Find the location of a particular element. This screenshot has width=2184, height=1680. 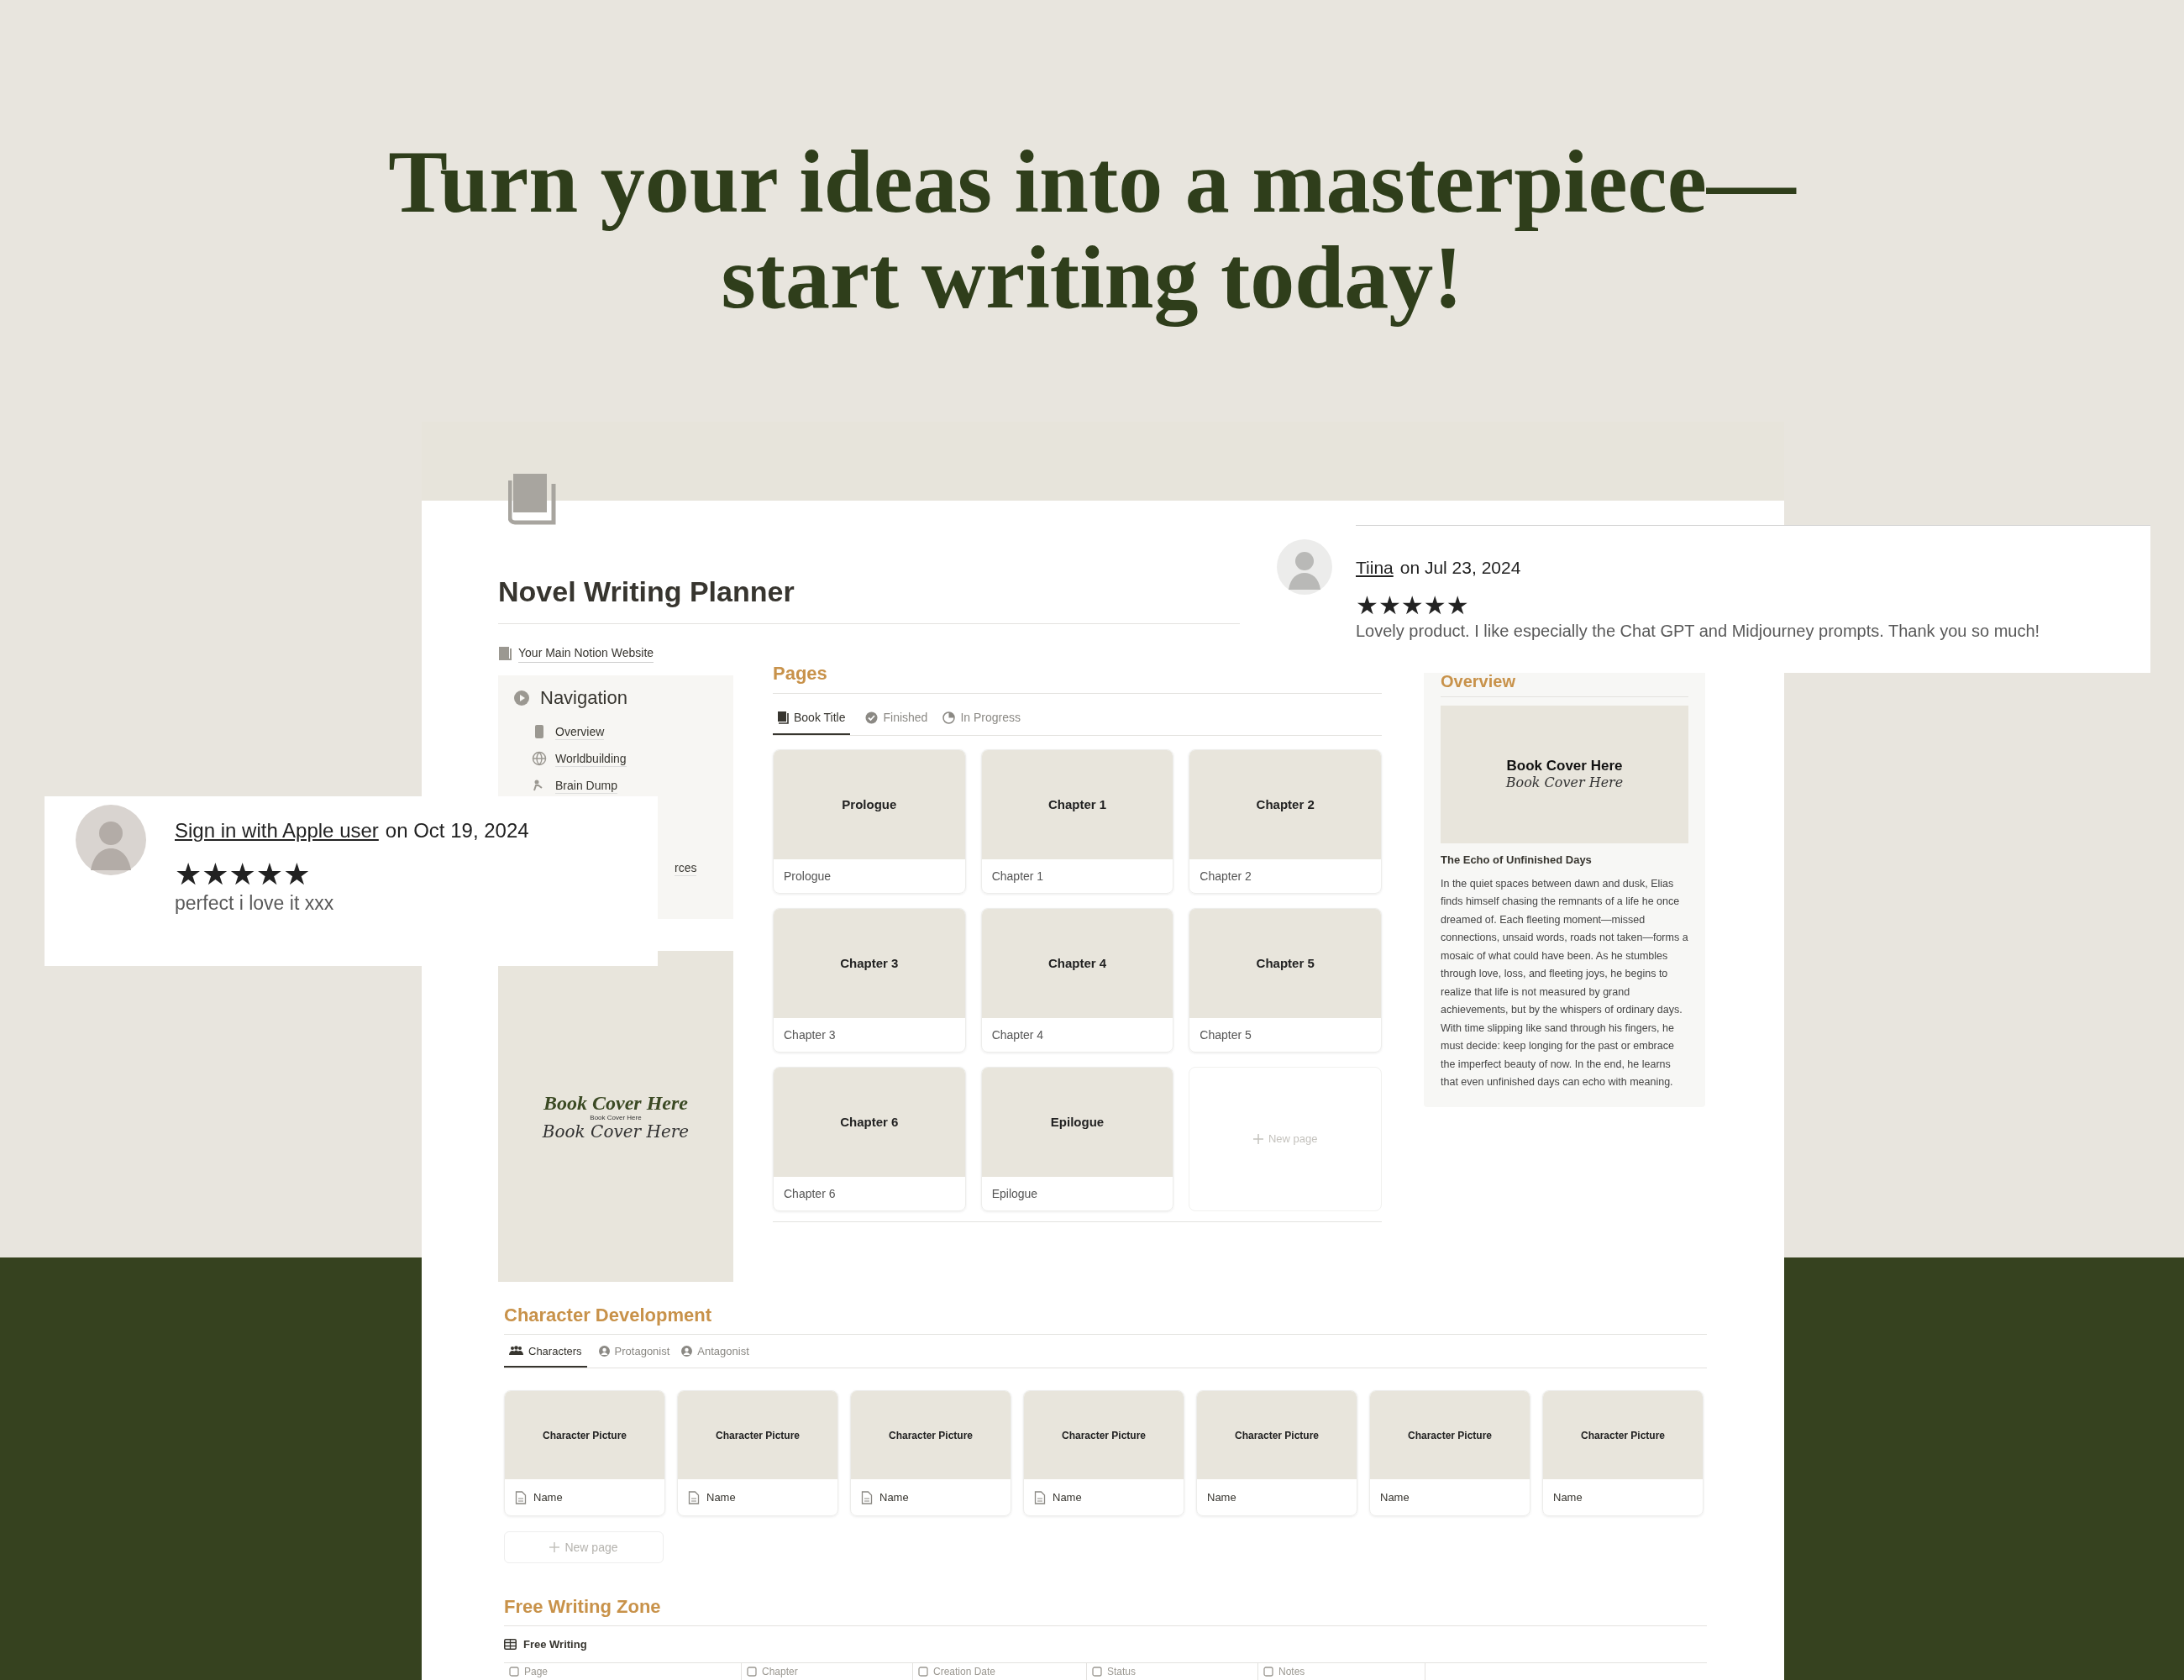

column-header: Notes is located at coordinates (1291, 1671).